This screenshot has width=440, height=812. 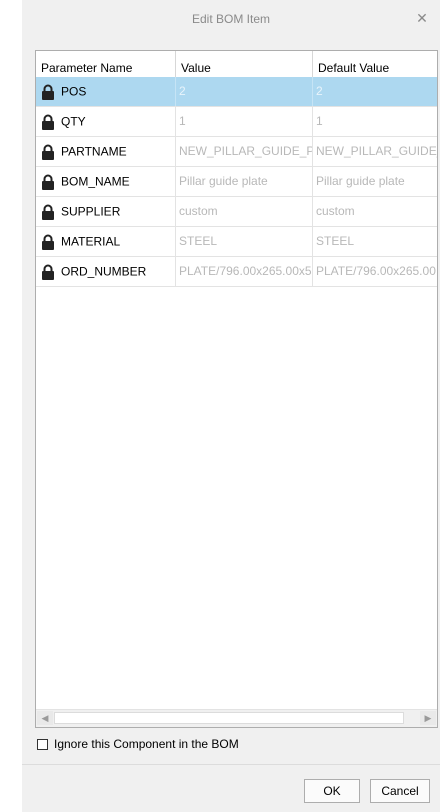 I want to click on column-header-parameter-name: Parameter Name, so click(x=105, y=64).